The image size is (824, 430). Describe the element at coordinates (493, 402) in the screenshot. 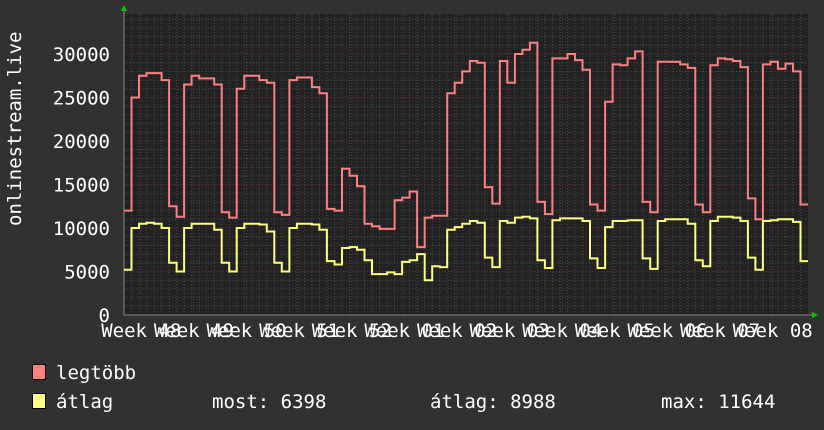

I see `stat-average: átlag: 8988` at that location.